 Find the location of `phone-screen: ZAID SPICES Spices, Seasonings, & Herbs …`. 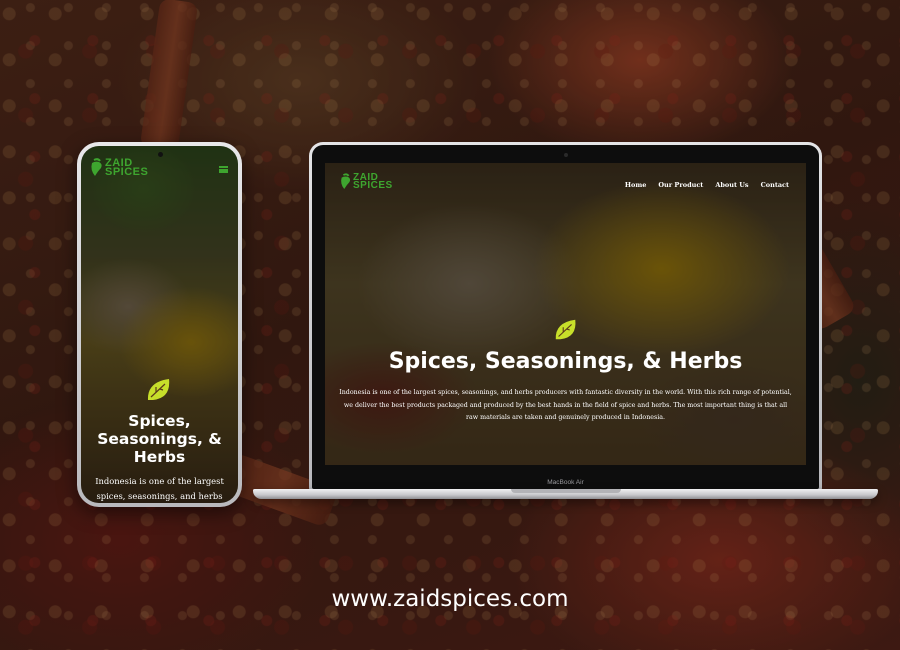

phone-screen: ZAID SPICES Spices, Seasonings, & Herbs … is located at coordinates (159, 324).